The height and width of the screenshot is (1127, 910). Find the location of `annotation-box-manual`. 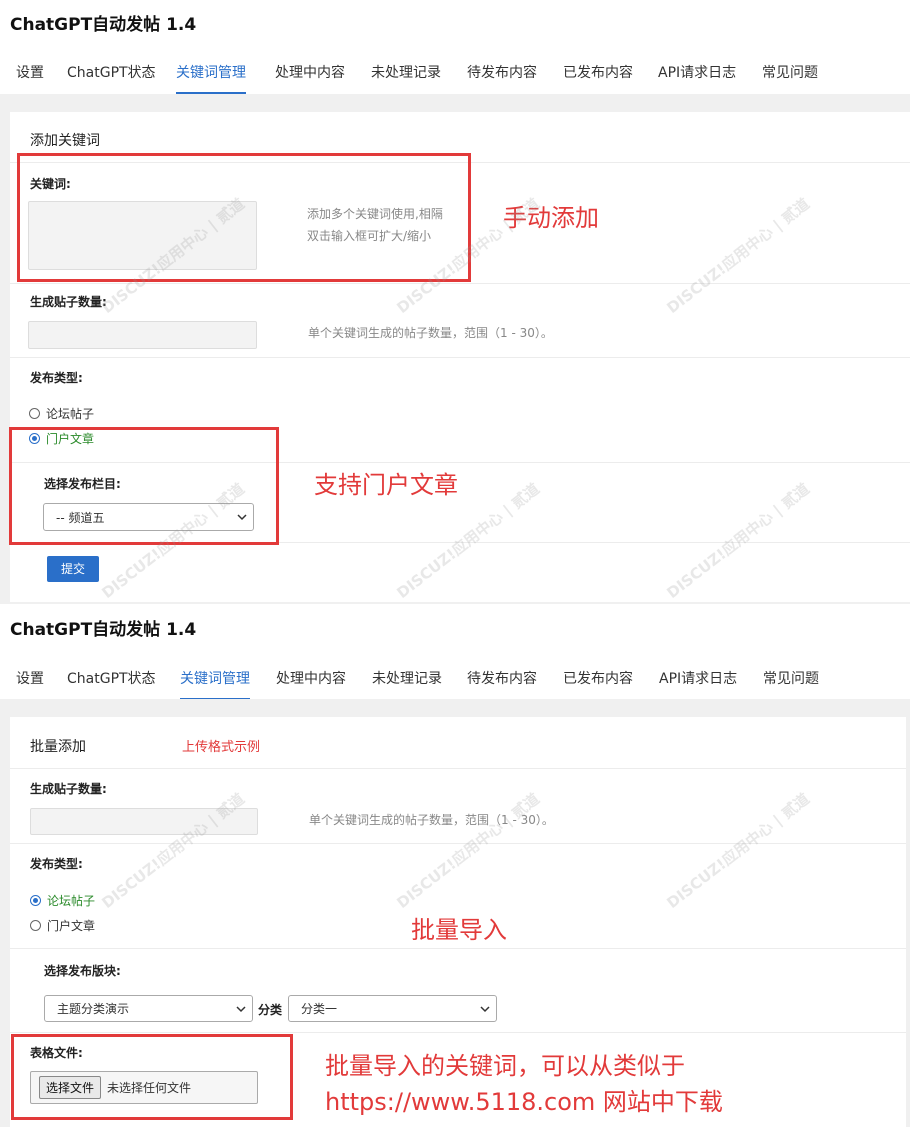

annotation-box-manual is located at coordinates (244, 217).